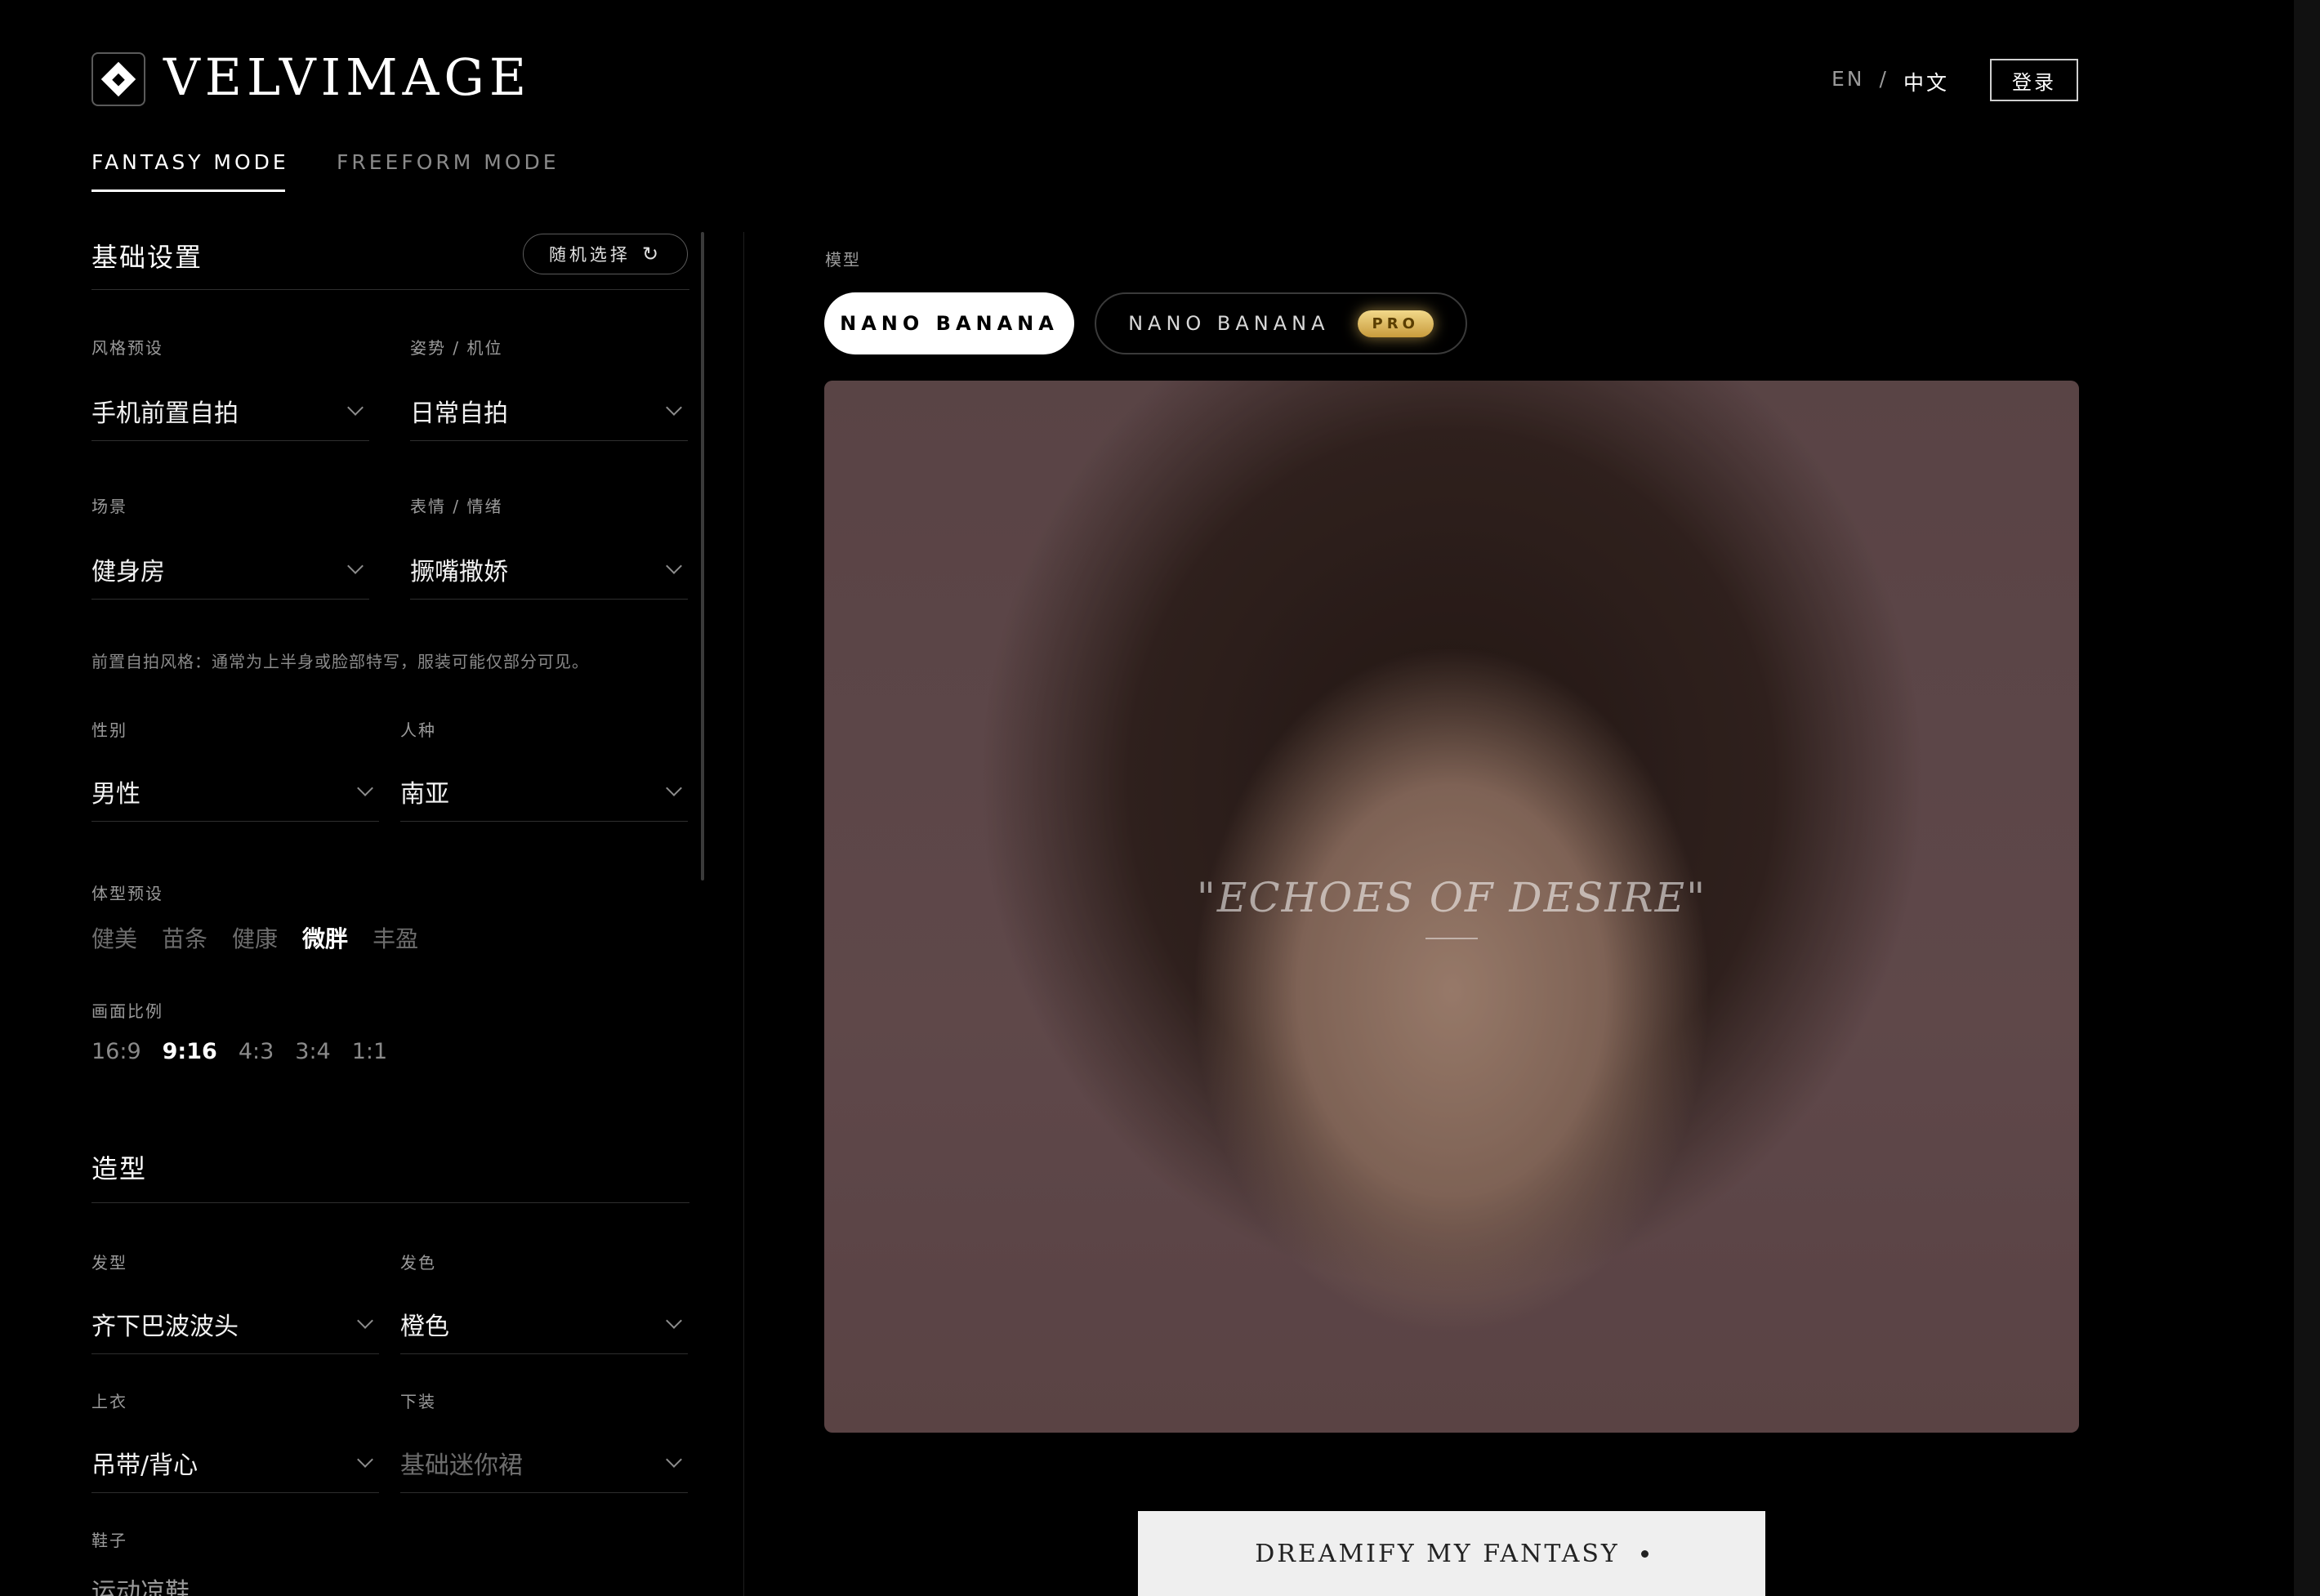  Describe the element at coordinates (109, 1540) in the screenshot. I see `shoes-label: 鞋子` at that location.